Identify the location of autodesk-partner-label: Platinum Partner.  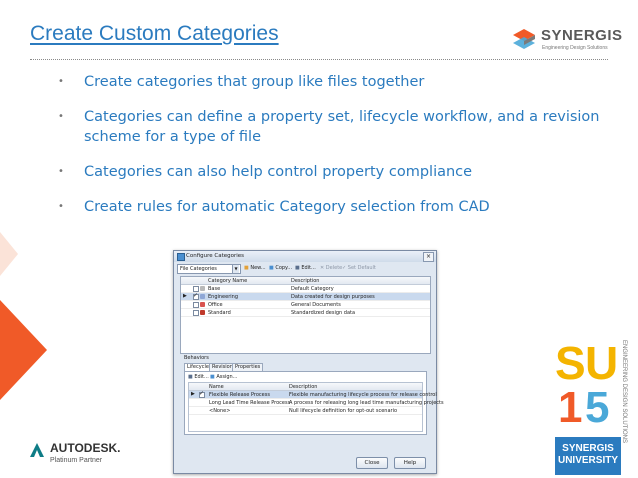
(76, 460).